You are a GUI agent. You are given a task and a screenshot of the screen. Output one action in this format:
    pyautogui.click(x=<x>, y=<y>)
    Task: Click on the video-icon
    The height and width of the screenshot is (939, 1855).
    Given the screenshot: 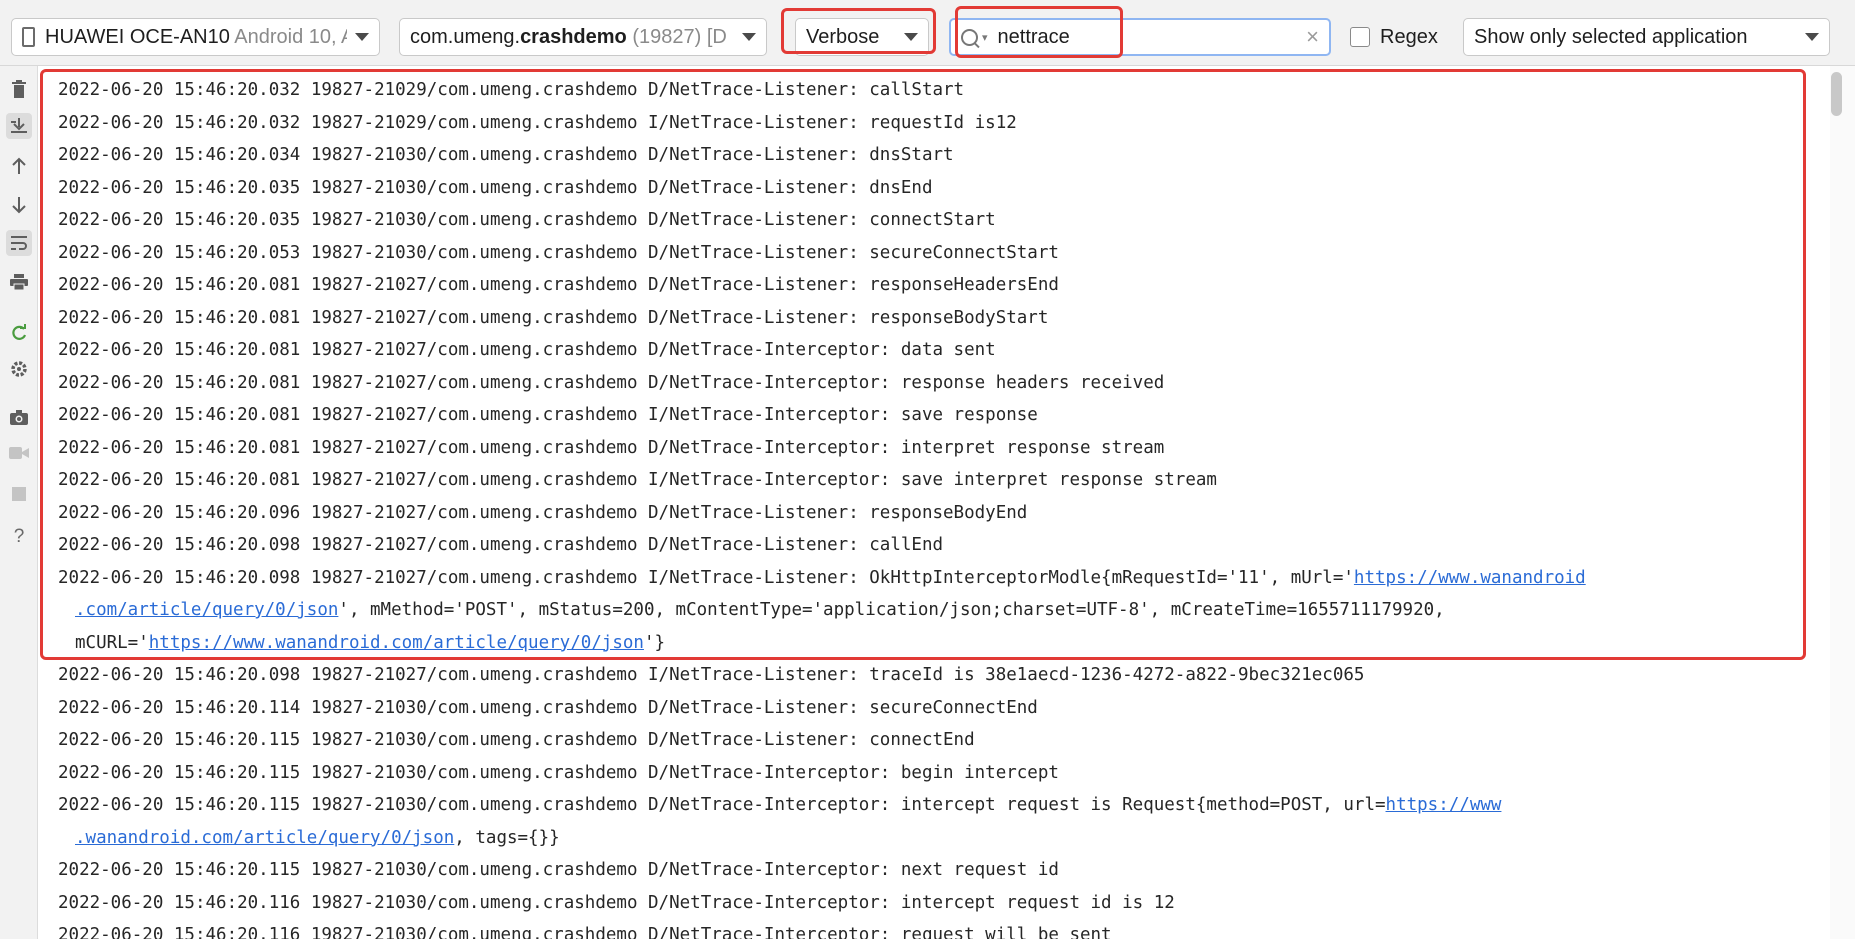 What is the action you would take?
    pyautogui.click(x=19, y=453)
    